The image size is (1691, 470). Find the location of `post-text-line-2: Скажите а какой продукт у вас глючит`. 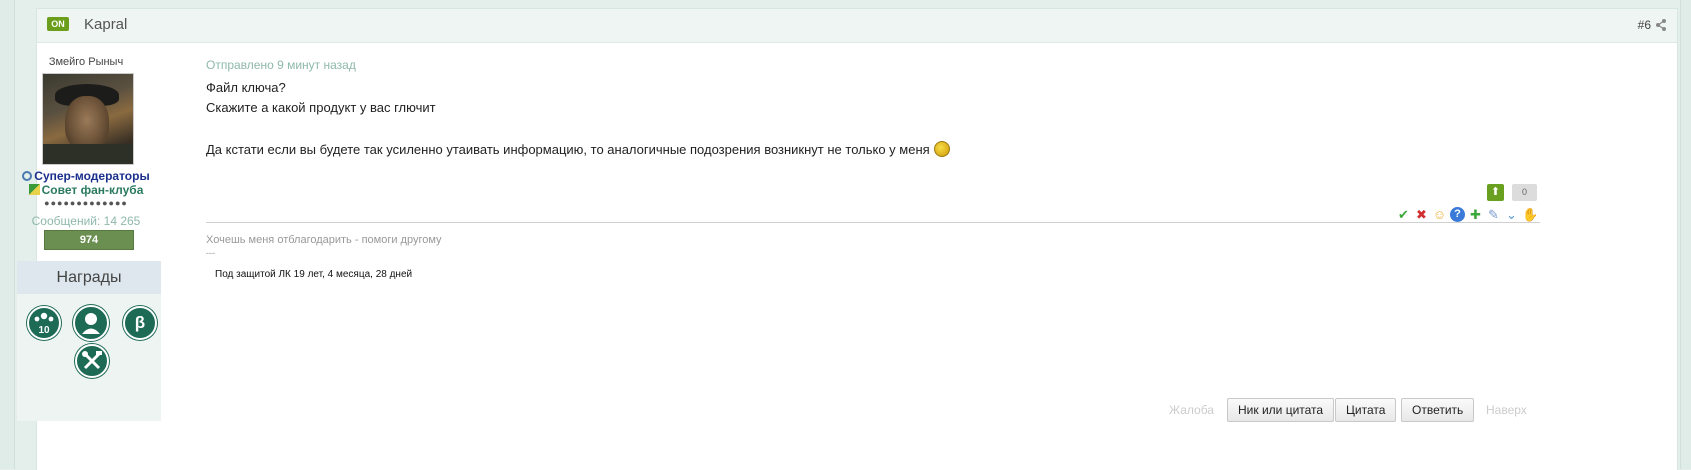

post-text-line-2: Скажите а какой продукт у вас глючит is located at coordinates (321, 107).